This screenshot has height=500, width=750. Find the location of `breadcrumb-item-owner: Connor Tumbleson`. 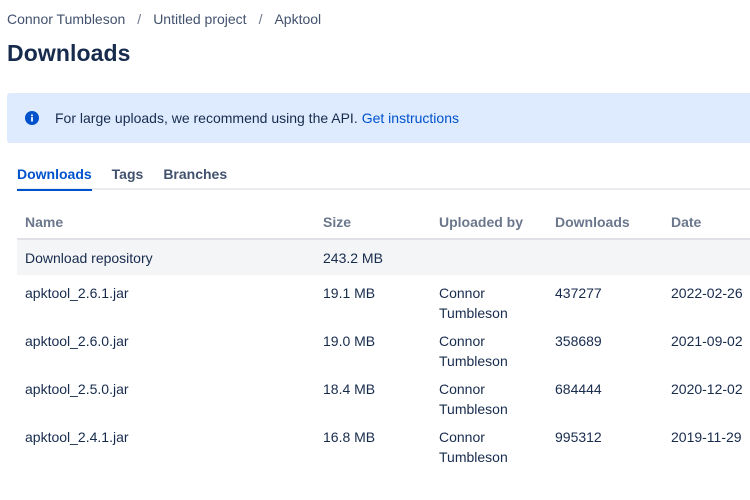

breadcrumb-item-owner: Connor Tumbleson is located at coordinates (66, 19).